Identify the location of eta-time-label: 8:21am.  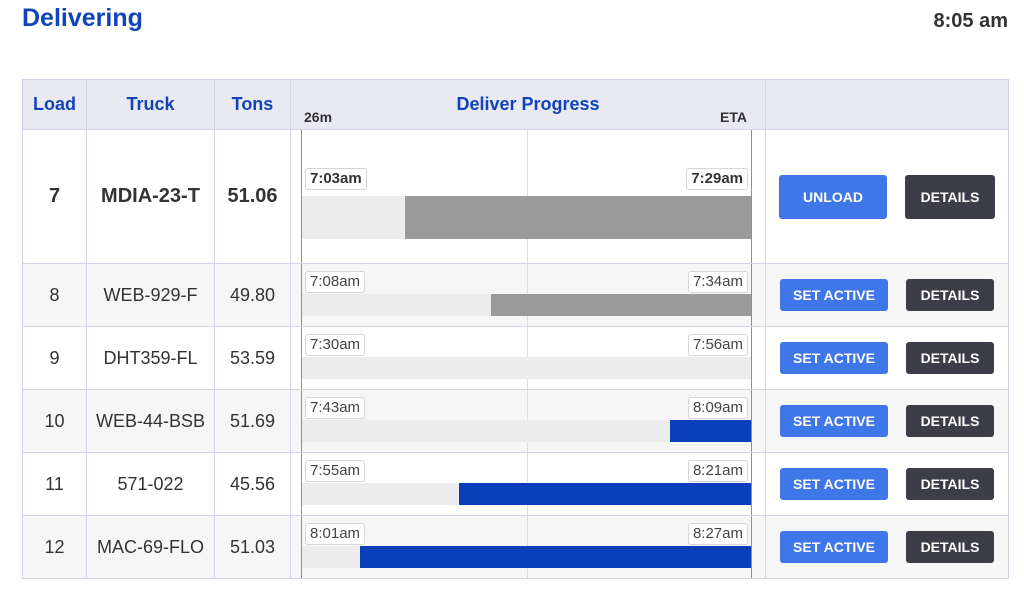
(717, 471).